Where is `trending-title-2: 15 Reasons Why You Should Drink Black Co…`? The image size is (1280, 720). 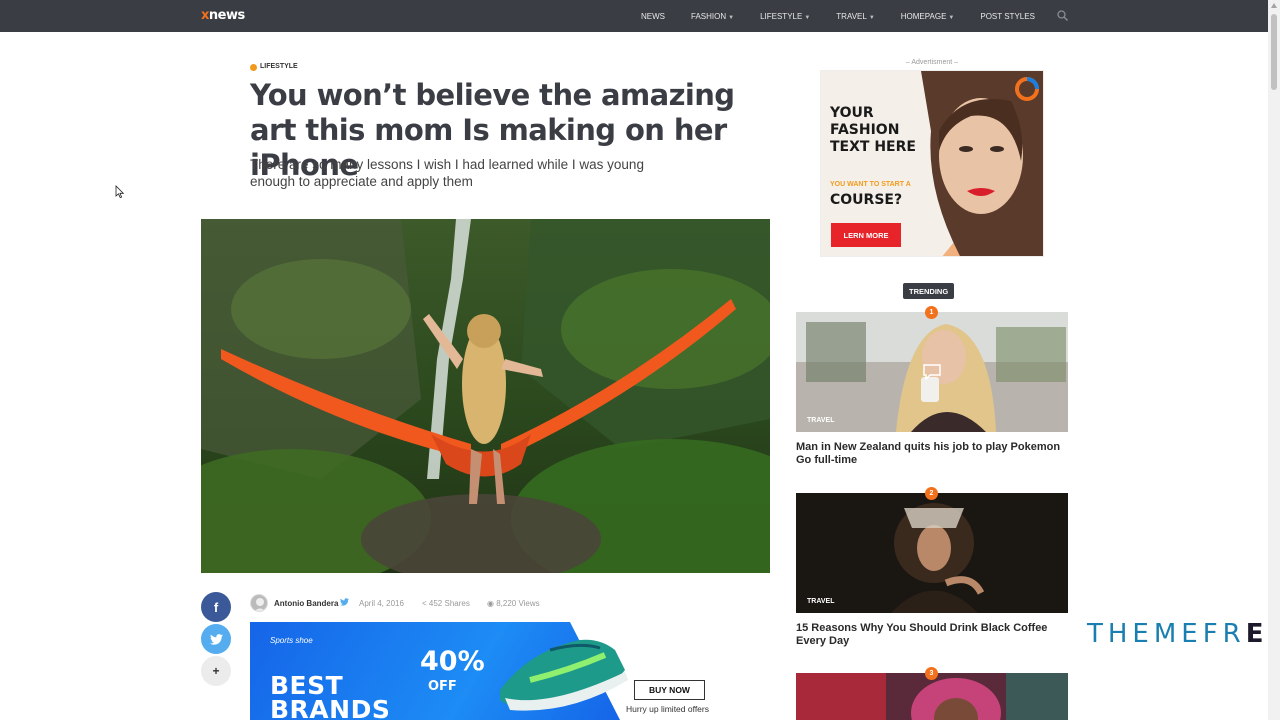 trending-title-2: 15 Reasons Why You Should Drink Black Co… is located at coordinates (932, 635).